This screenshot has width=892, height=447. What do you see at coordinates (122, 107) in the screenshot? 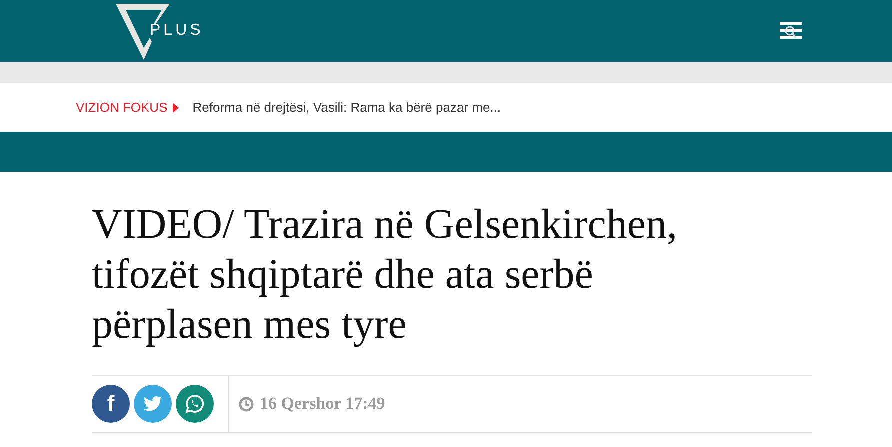
I see `ticker-label: VIZION FOKUS` at bounding box center [122, 107].